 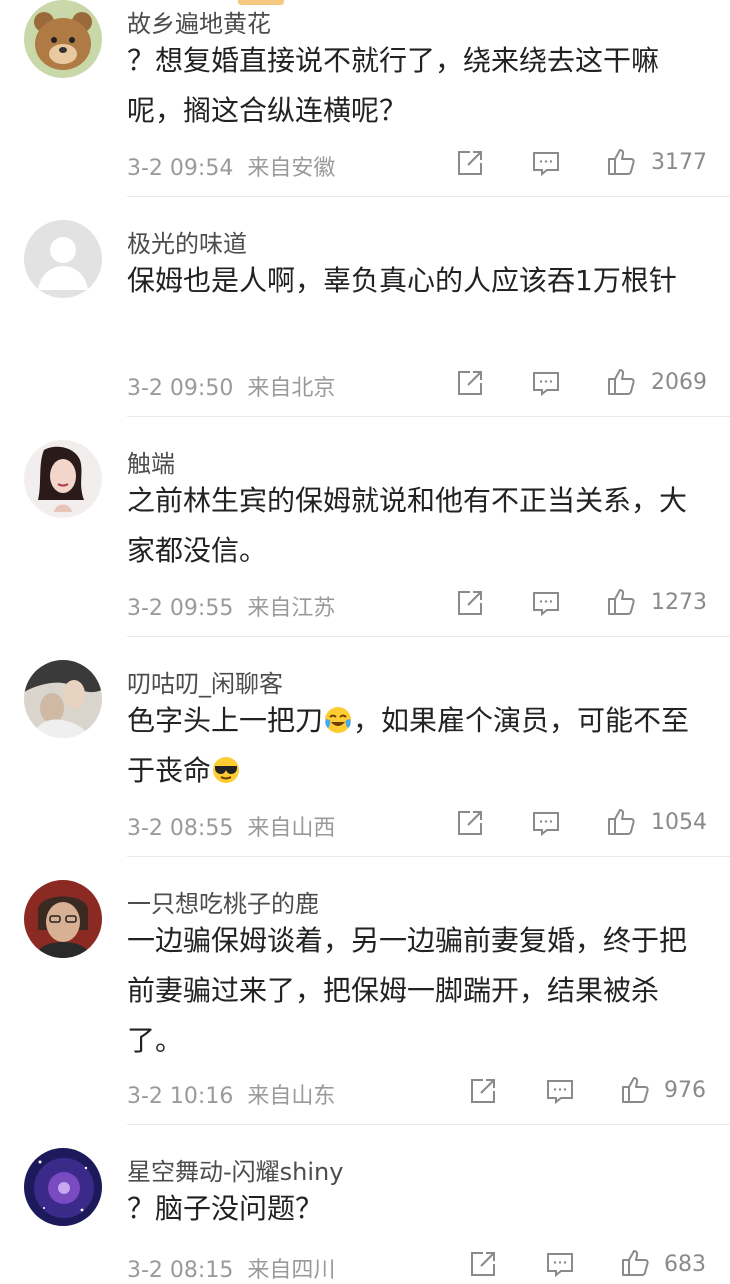 What do you see at coordinates (180, 168) in the screenshot?
I see `comment-time: 3-2 09:54` at bounding box center [180, 168].